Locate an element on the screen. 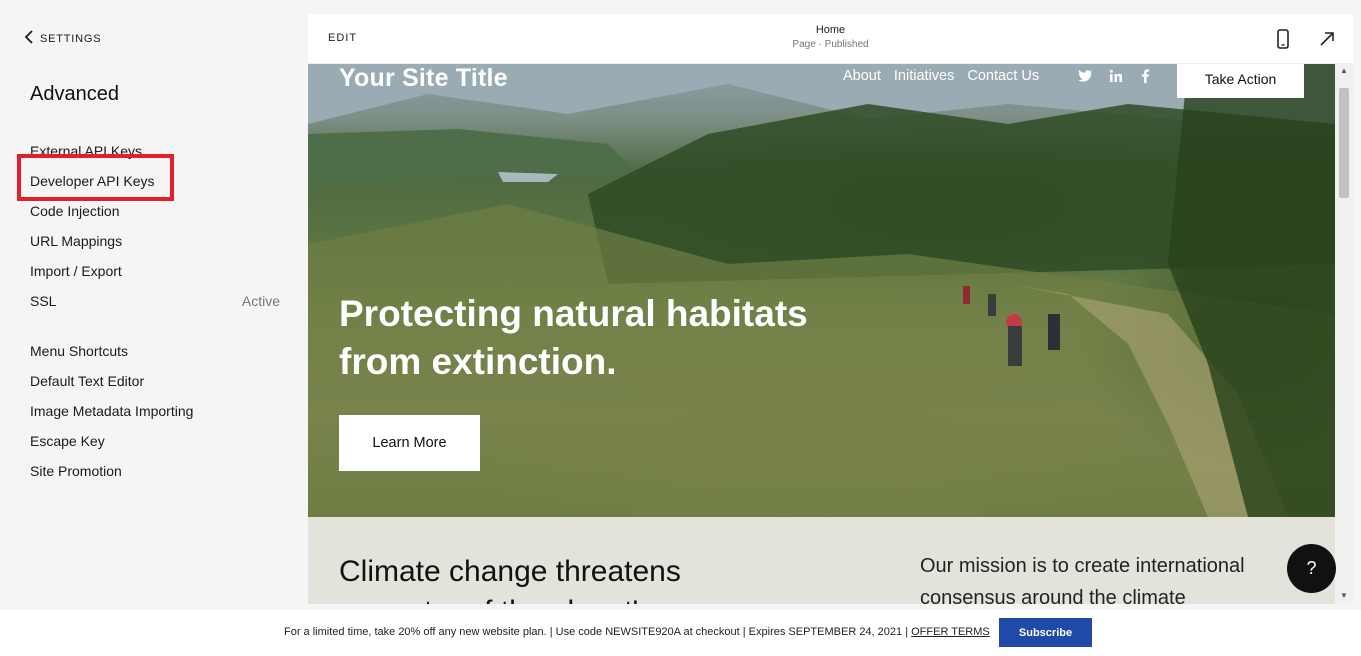 This screenshot has height=656, width=1361. back-to-settings-link: SETTINGS is located at coordinates (62, 38).